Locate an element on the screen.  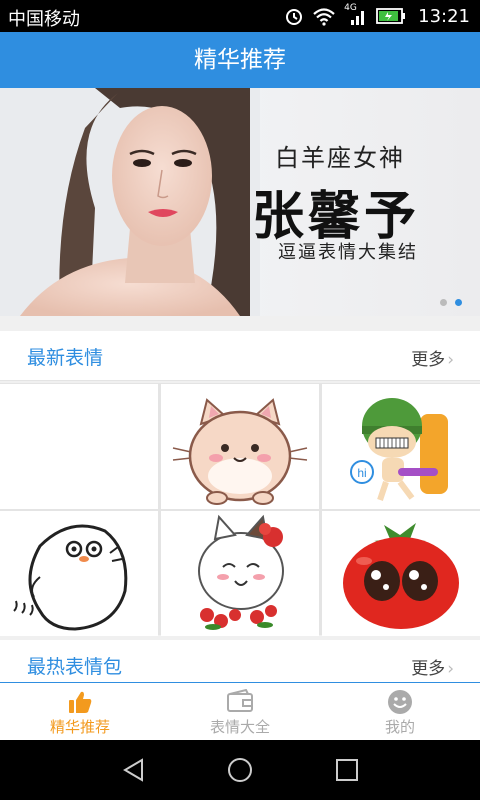
carousel-indicator is located at coordinates (451, 302).